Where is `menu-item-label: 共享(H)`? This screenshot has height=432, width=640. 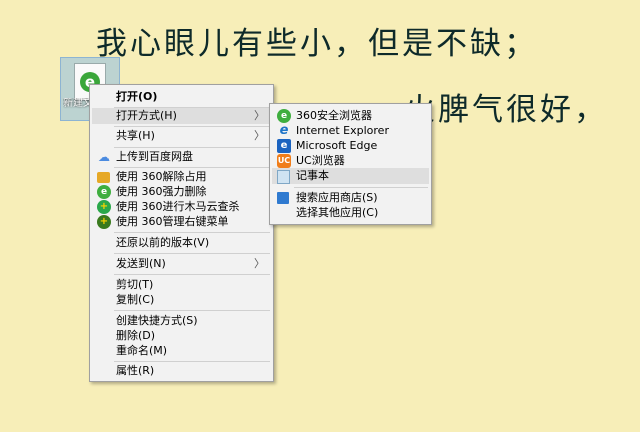
menu-item-label: 共享(H) is located at coordinates (135, 135).